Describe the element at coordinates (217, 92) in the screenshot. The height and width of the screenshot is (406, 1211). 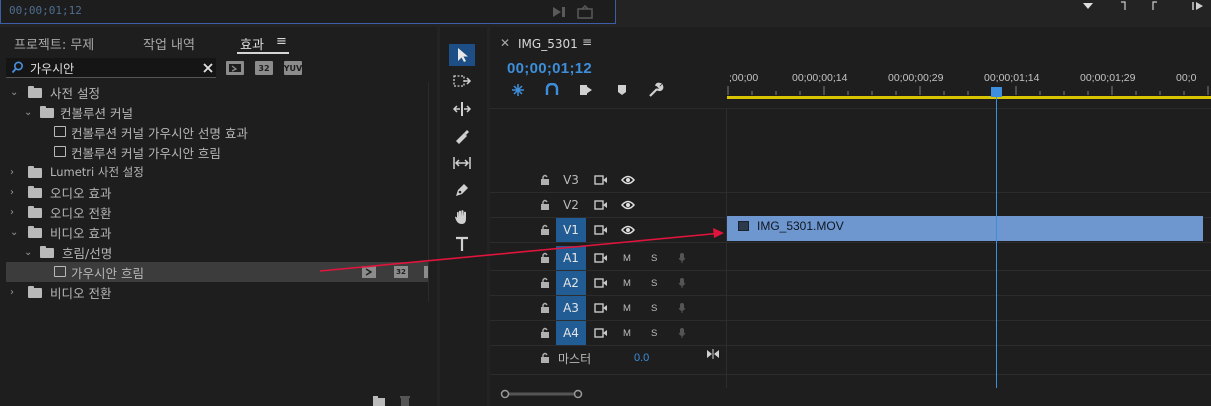
I see `tree-row-presets: ⌄ 사전 설정` at that location.